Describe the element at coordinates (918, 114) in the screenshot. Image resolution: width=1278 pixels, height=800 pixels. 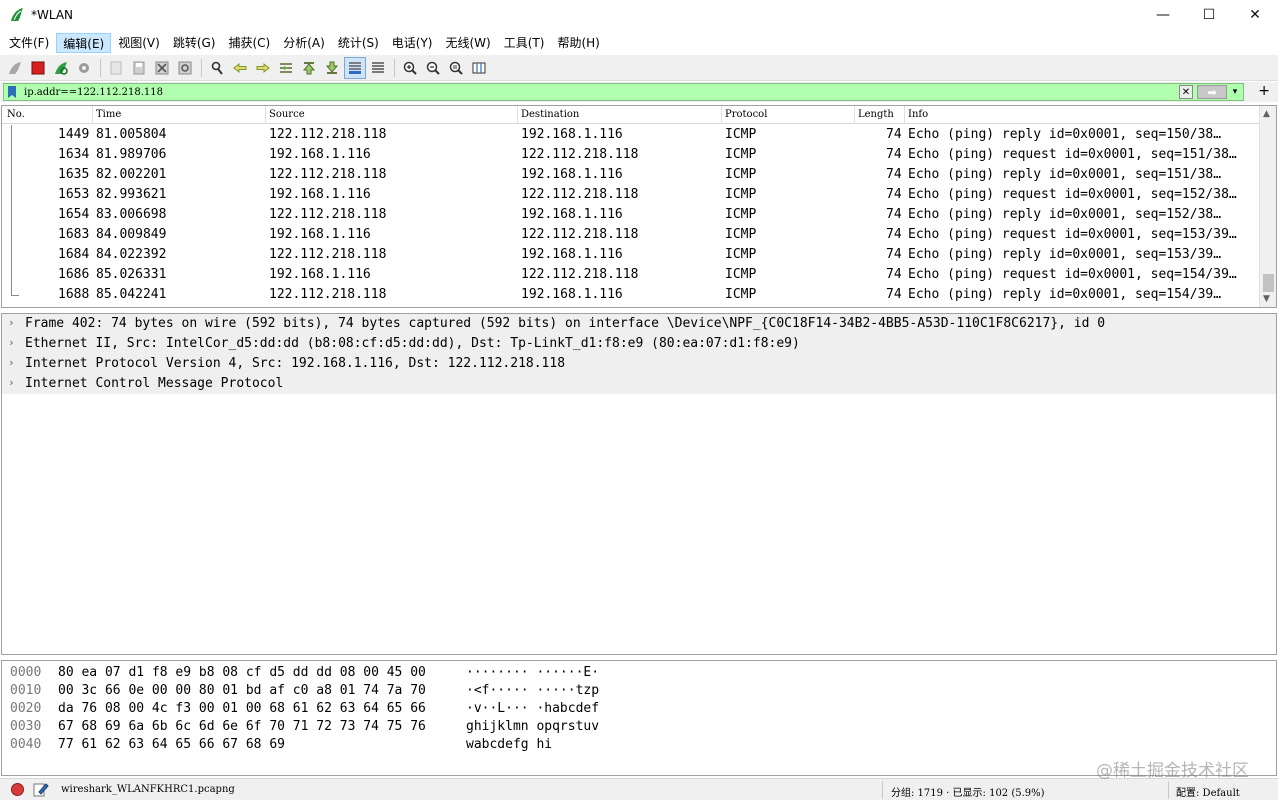
I see `column-header-info: Info` at that location.